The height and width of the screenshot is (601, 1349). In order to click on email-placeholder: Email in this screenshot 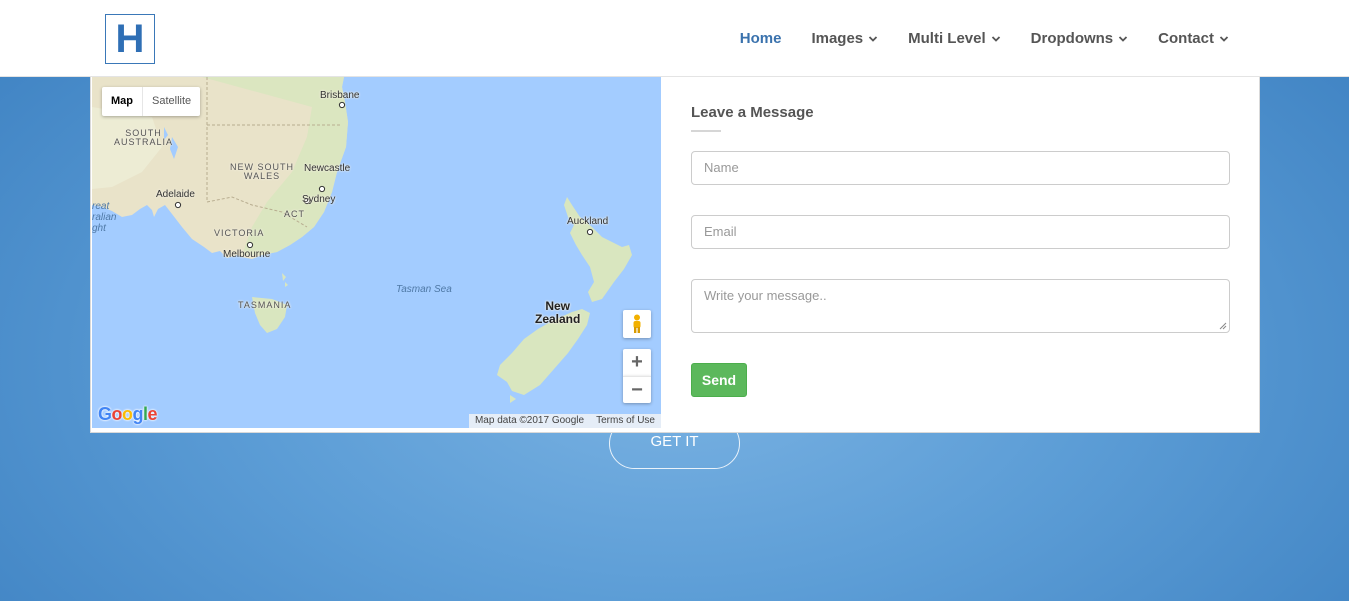, I will do `click(720, 231)`.